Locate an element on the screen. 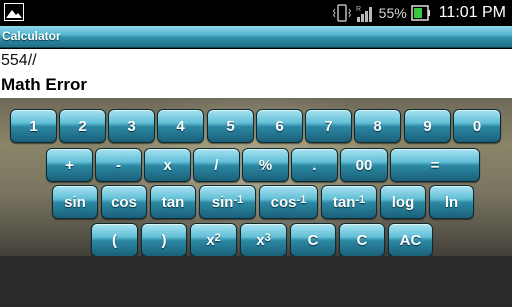 This screenshot has height=307, width=512. gallery-icon is located at coordinates (14, 12).